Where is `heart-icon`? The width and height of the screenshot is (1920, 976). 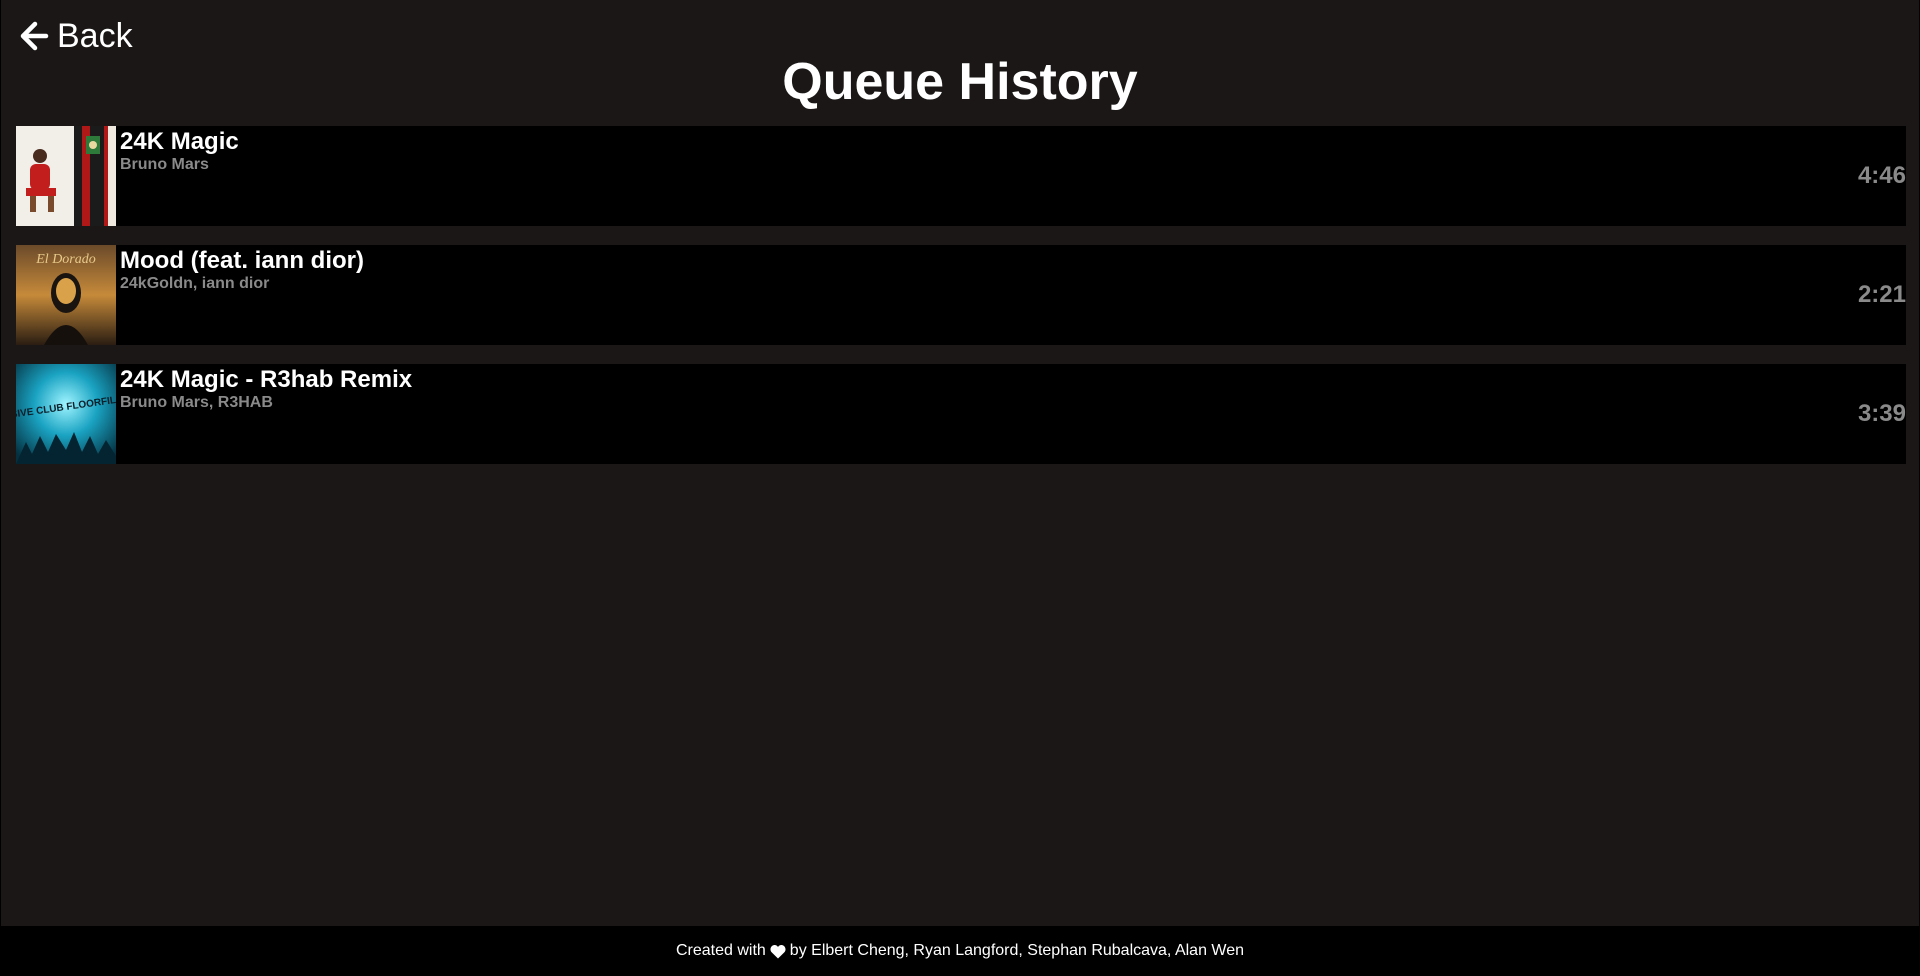
heart-icon is located at coordinates (778, 951).